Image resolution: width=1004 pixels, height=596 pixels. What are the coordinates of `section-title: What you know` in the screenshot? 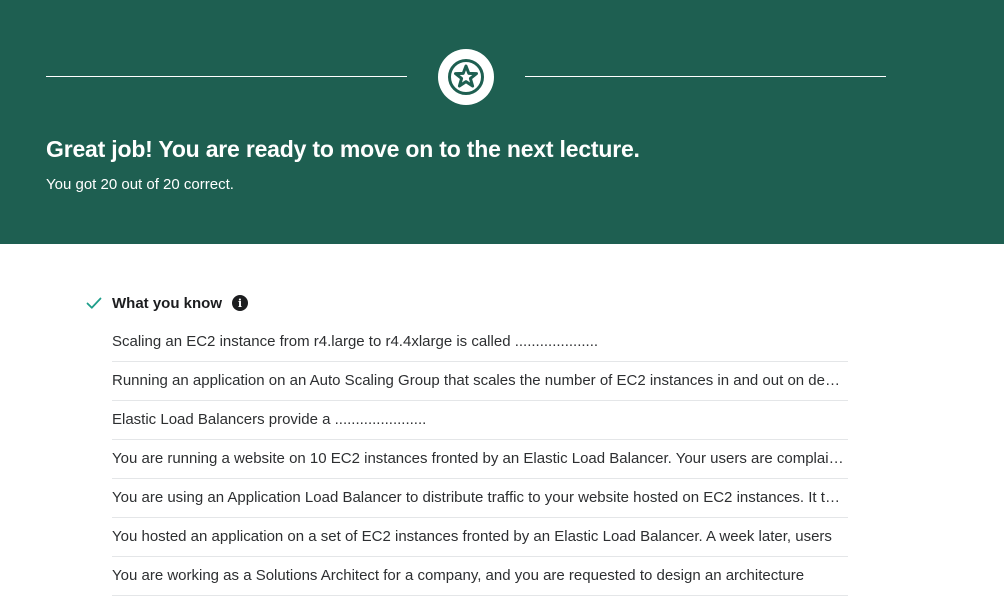 It's located at (167, 303).